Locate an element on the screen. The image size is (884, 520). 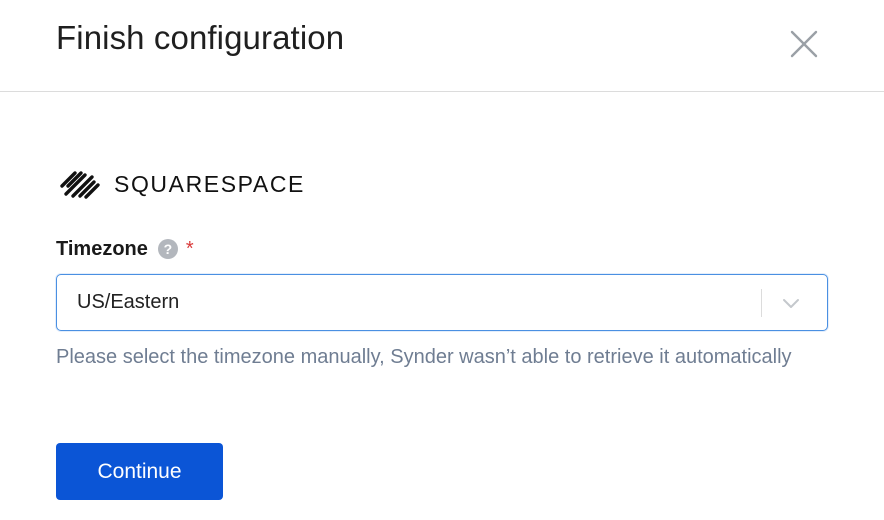
brand-row: SQUARESPACE is located at coordinates (181, 184).